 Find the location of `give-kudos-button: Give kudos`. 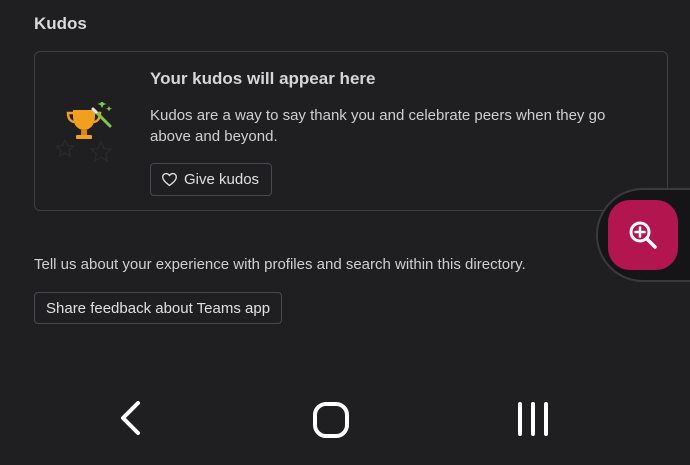

give-kudos-button: Give kudos is located at coordinates (211, 179).